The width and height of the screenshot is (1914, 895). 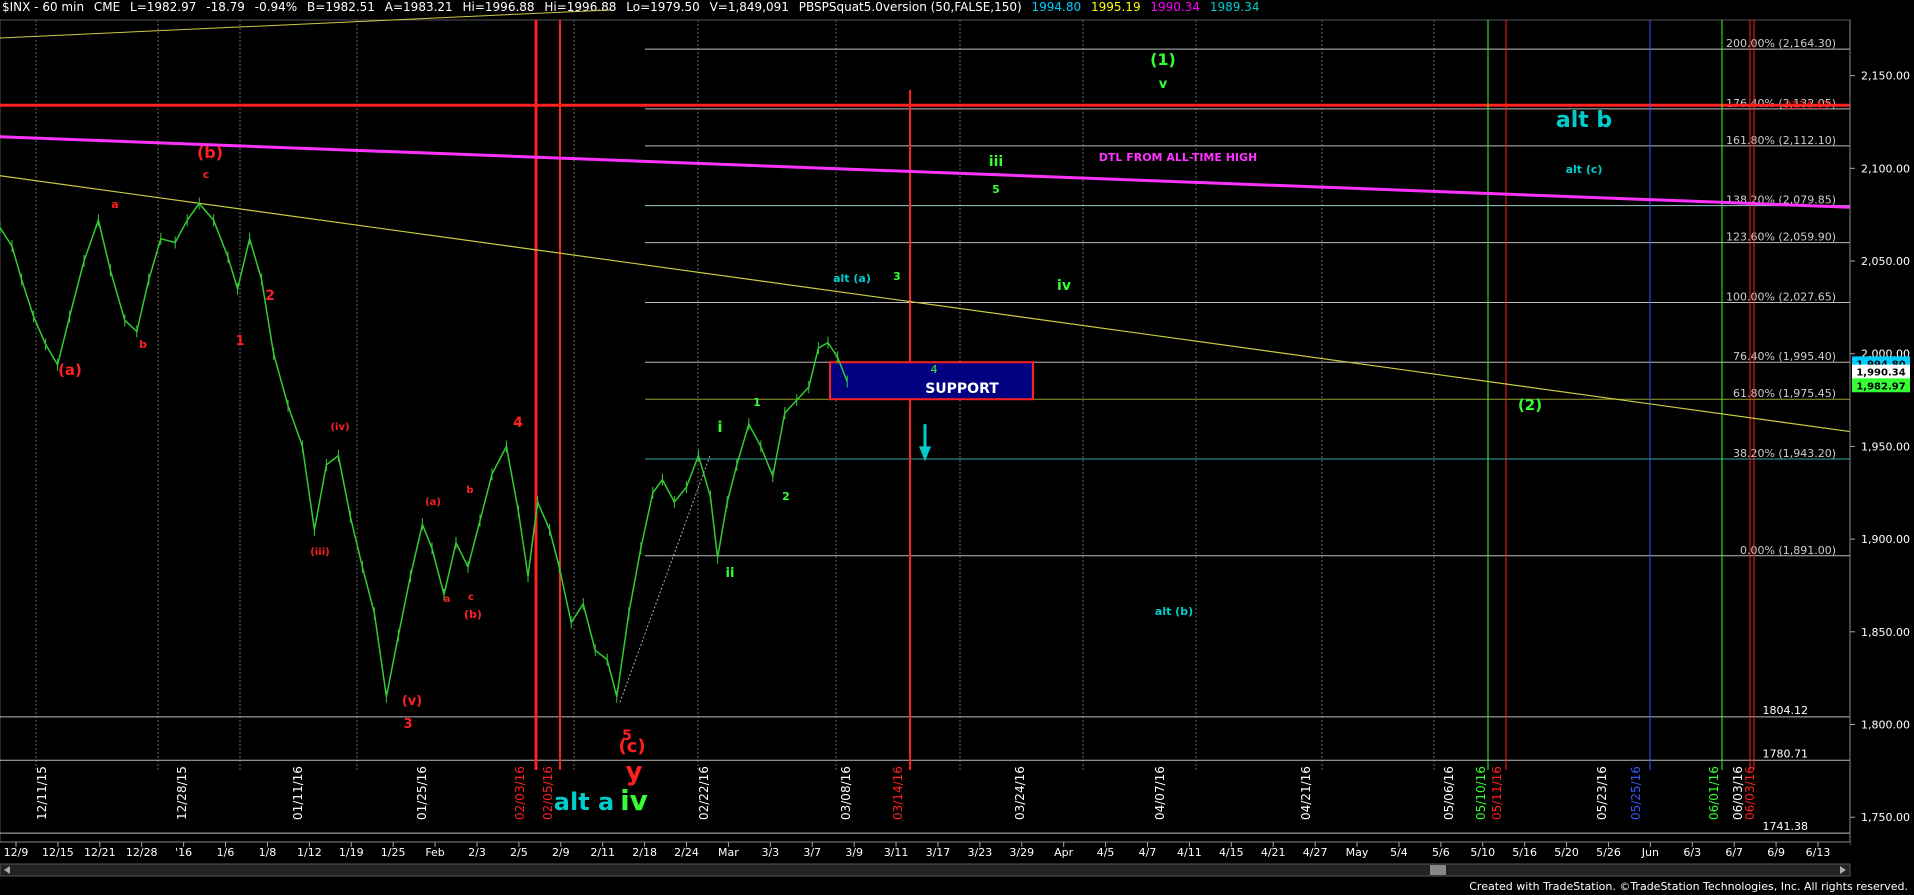 What do you see at coordinates (1064, 286) in the screenshot?
I see `wave-label: iv` at bounding box center [1064, 286].